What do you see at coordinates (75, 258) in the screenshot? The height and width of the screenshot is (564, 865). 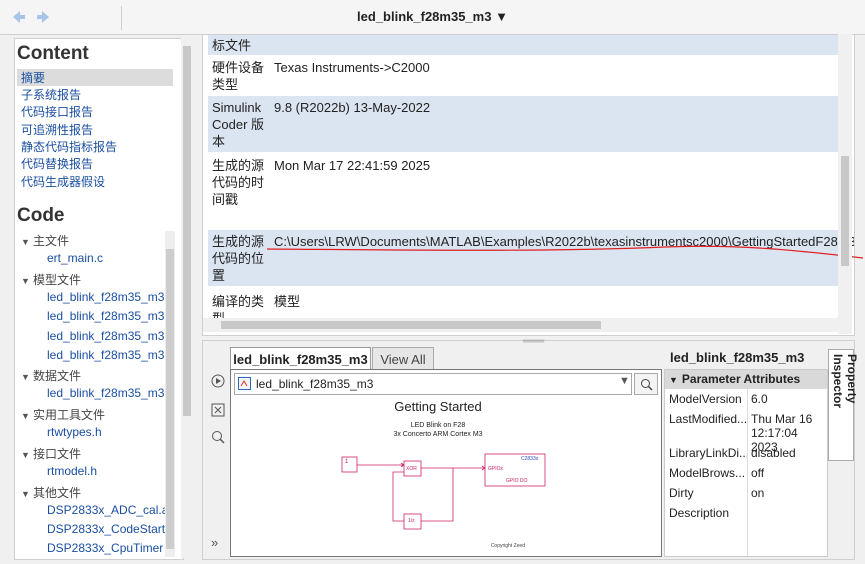 I see `tree-file: ert_main.c` at bounding box center [75, 258].